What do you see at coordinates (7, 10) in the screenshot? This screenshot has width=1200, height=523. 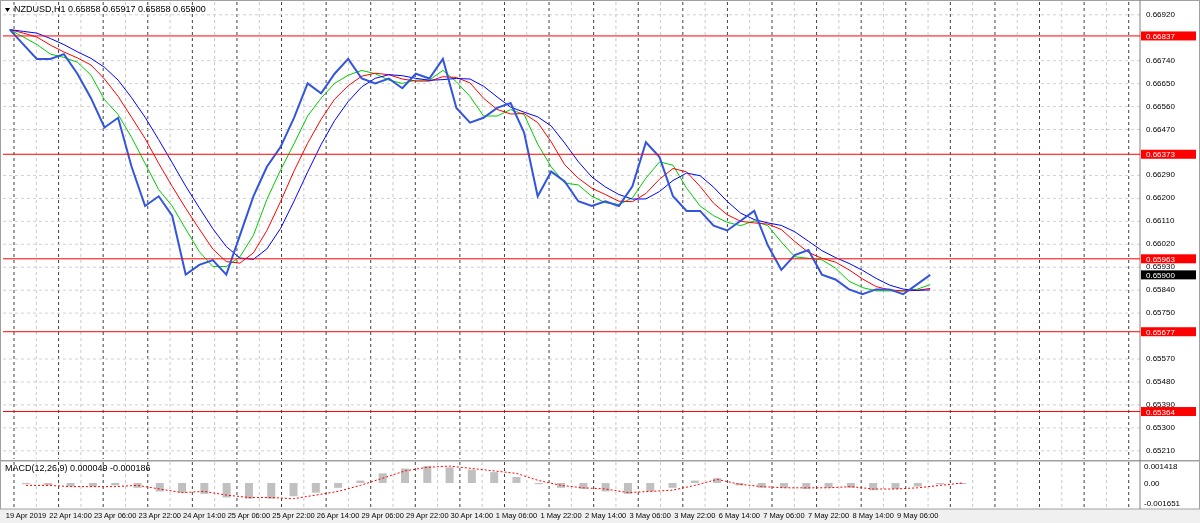 I see `collapse-icon` at bounding box center [7, 10].